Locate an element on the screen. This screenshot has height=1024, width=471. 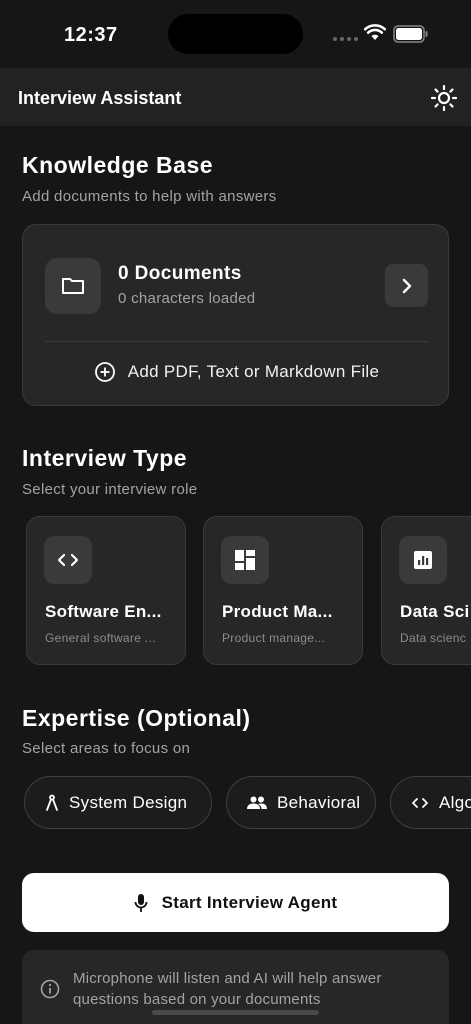
wifi-icon is located at coordinates (375, 32).